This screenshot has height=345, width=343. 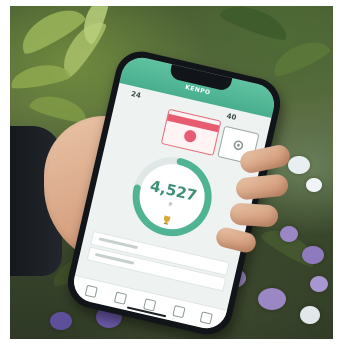 I want to click on app-header: KENPO, so click(x=199, y=85).